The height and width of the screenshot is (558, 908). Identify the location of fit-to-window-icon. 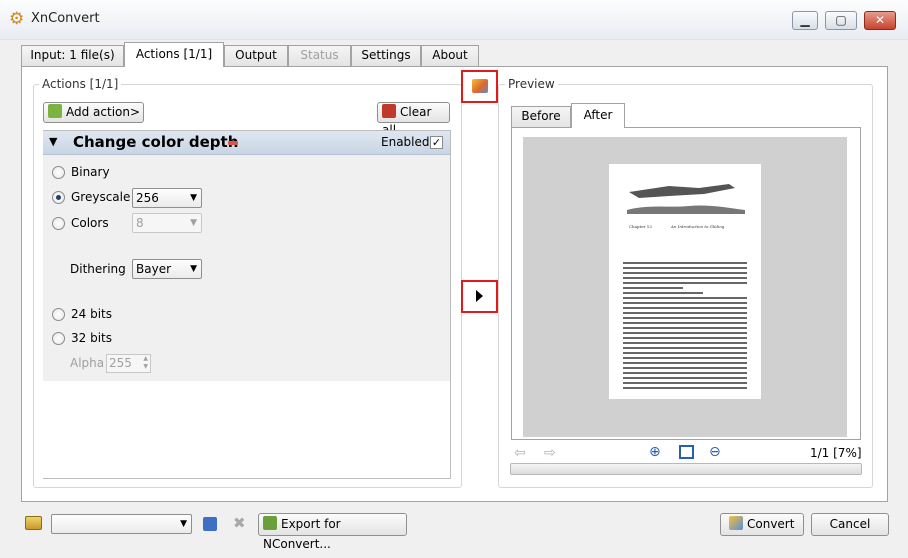
(686, 452).